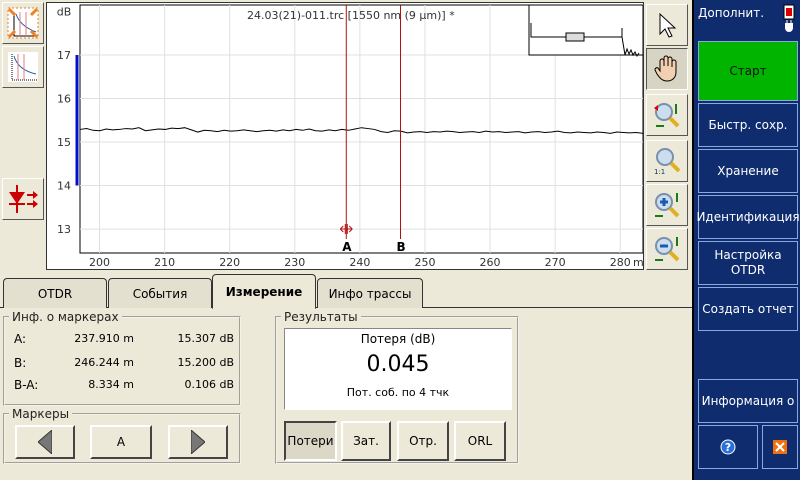 The height and width of the screenshot is (480, 800). Describe the element at coordinates (321, 317) in the screenshot. I see `results-legend: Результаты` at that location.